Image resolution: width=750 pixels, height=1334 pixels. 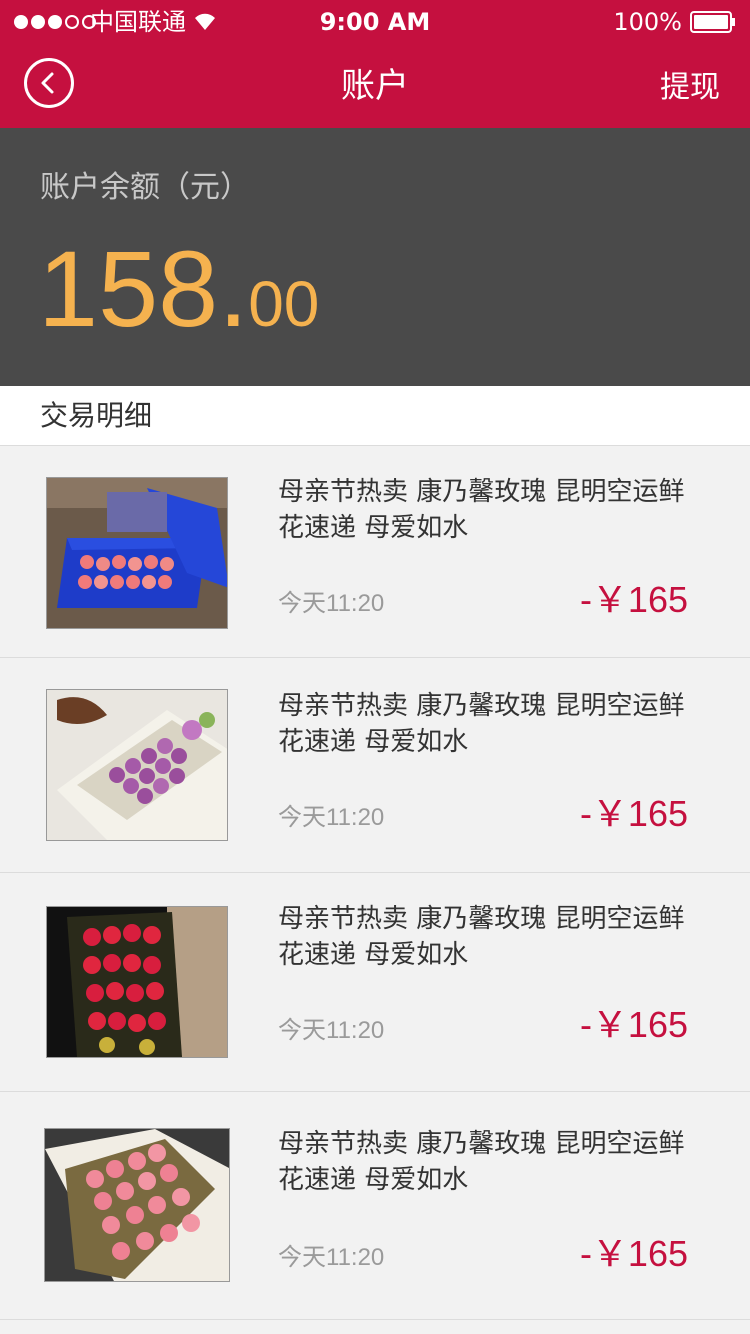 What do you see at coordinates (284, 304) in the screenshot?
I see `balance-decimal: 00` at bounding box center [284, 304].